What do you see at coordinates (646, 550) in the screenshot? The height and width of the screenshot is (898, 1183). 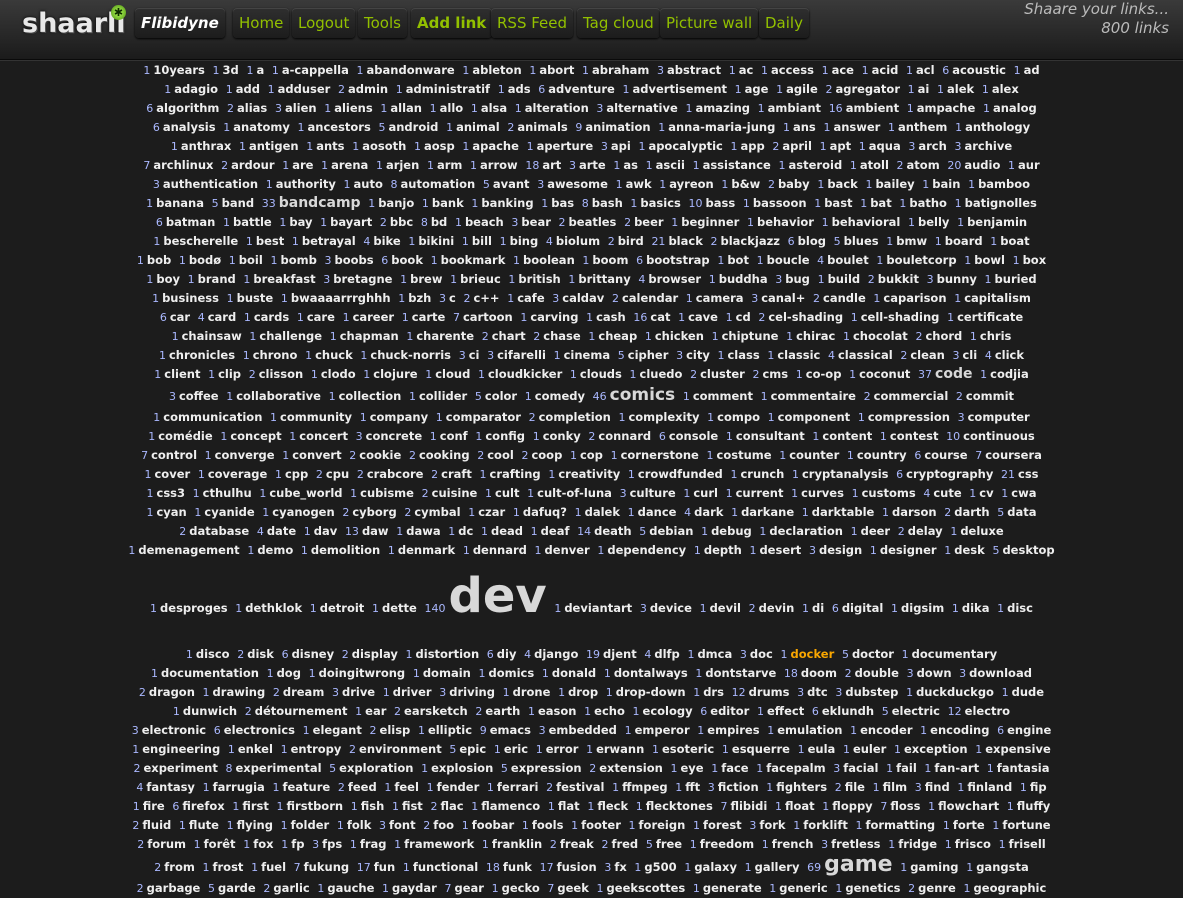 I see `tag-link: dependency` at bounding box center [646, 550].